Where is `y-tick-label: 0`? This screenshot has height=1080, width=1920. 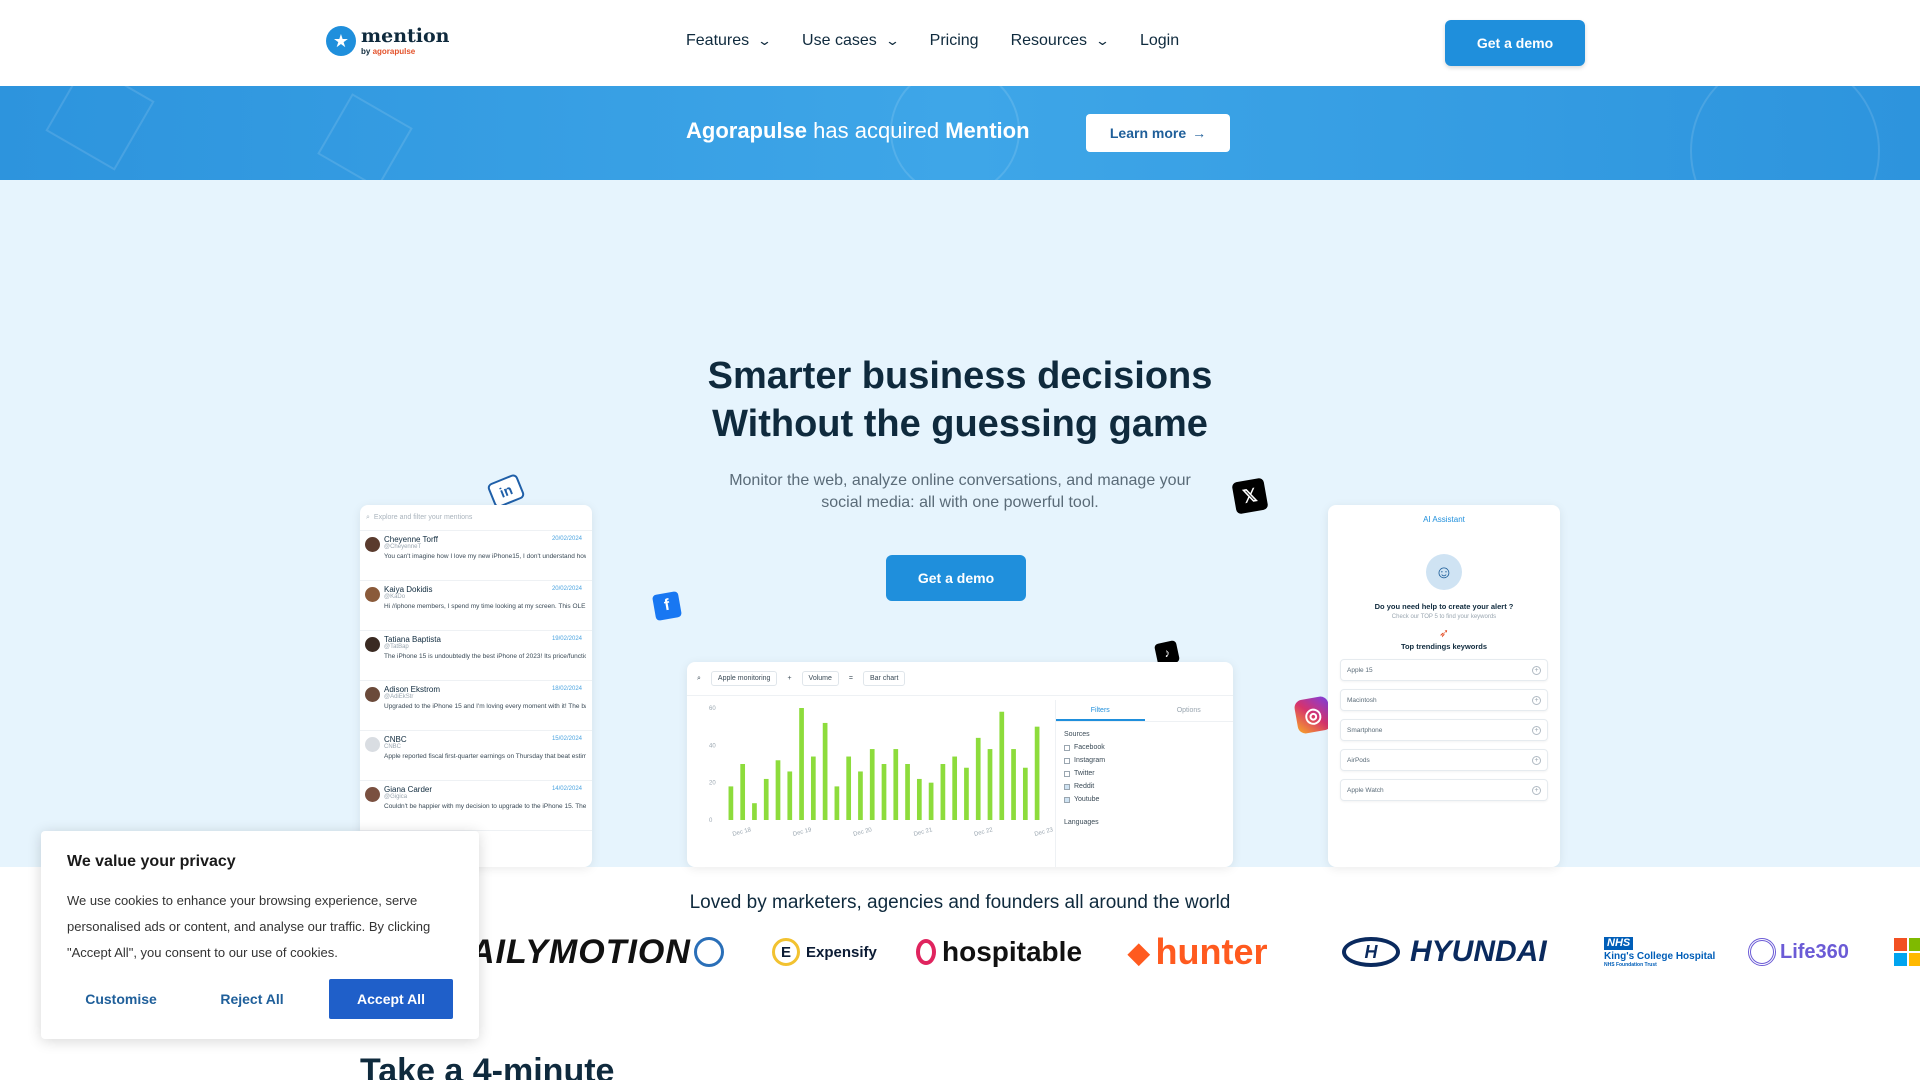
y-tick-label: 0 is located at coordinates (711, 821).